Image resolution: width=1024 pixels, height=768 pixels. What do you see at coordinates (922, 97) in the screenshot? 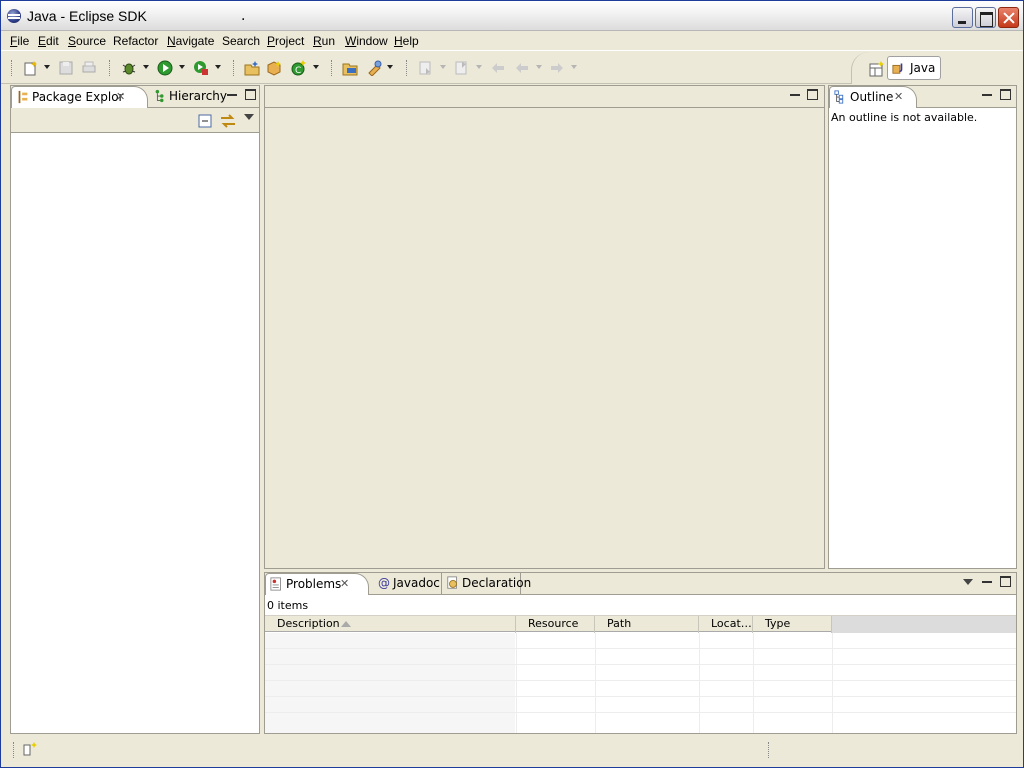
I see `outline-tabrow: Outline ✕` at bounding box center [922, 97].